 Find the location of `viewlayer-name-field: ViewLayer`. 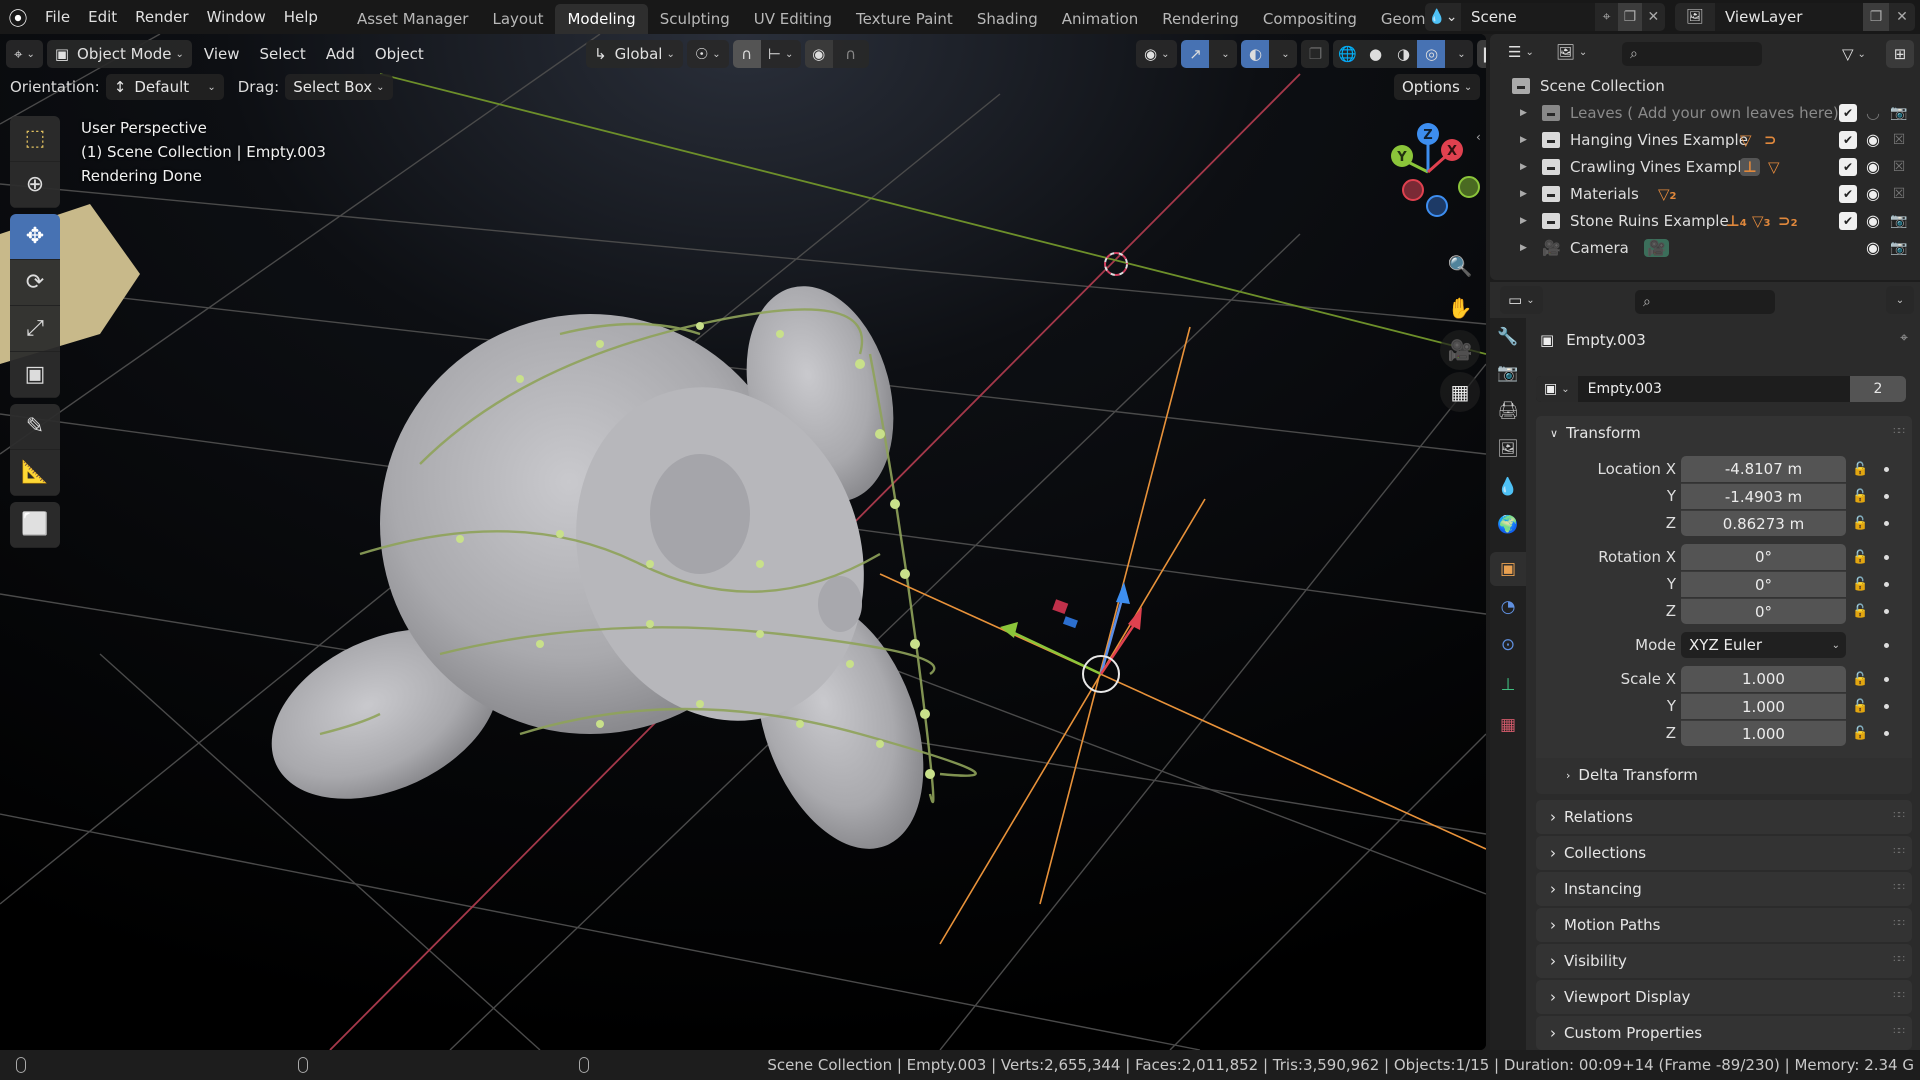

viewlayer-name-field: ViewLayer is located at coordinates (1789, 17).